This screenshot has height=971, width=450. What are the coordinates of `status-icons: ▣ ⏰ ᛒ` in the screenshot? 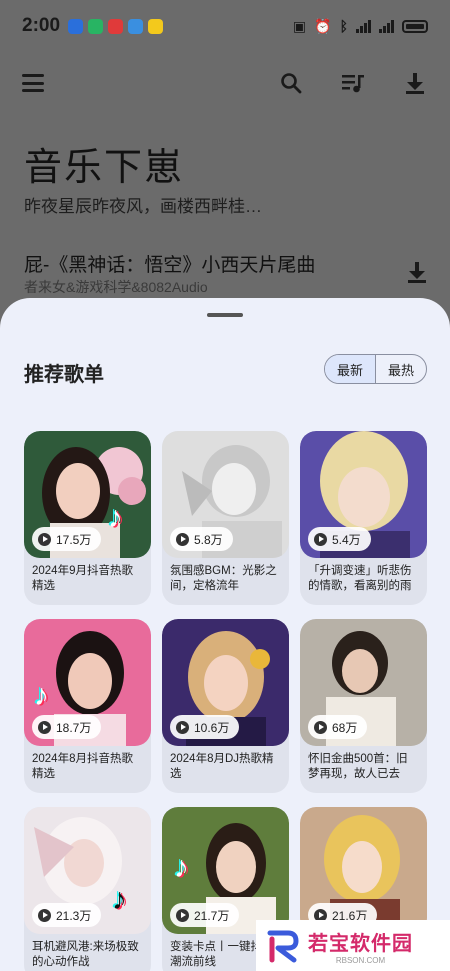 It's located at (360, 26).